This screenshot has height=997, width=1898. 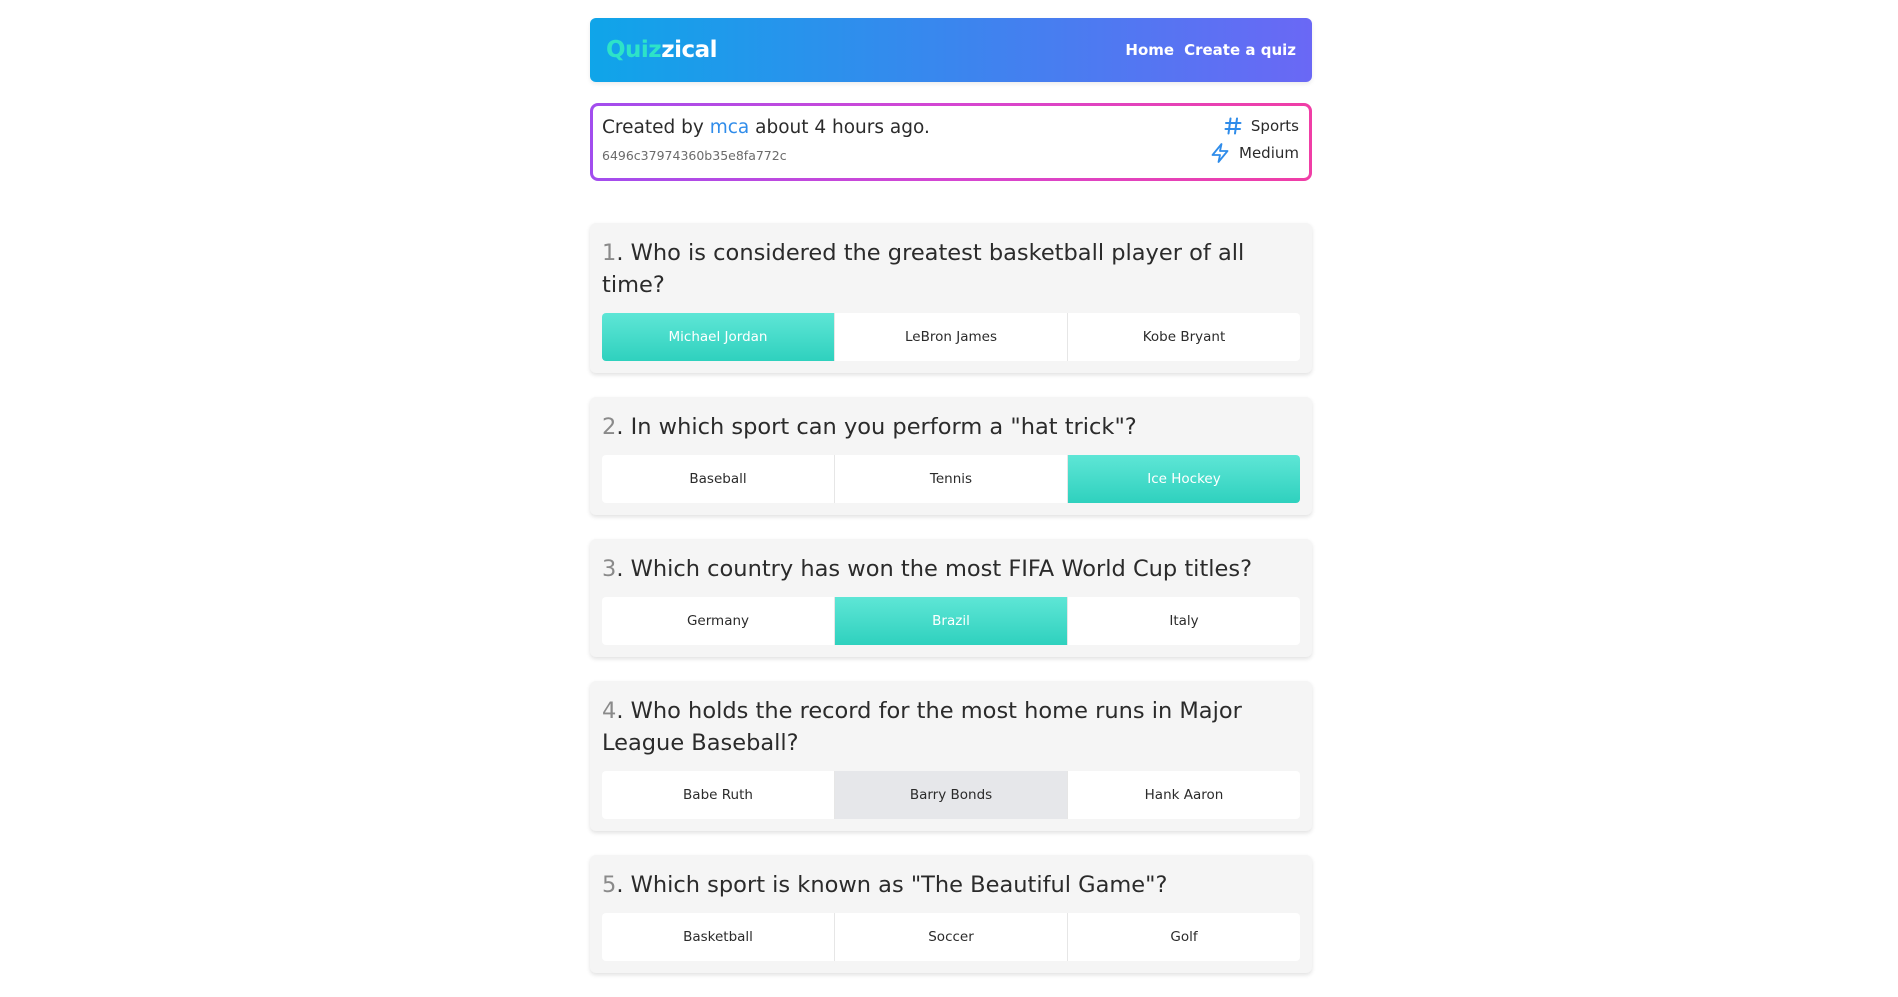 I want to click on category-tag: Sports, so click(x=1261, y=126).